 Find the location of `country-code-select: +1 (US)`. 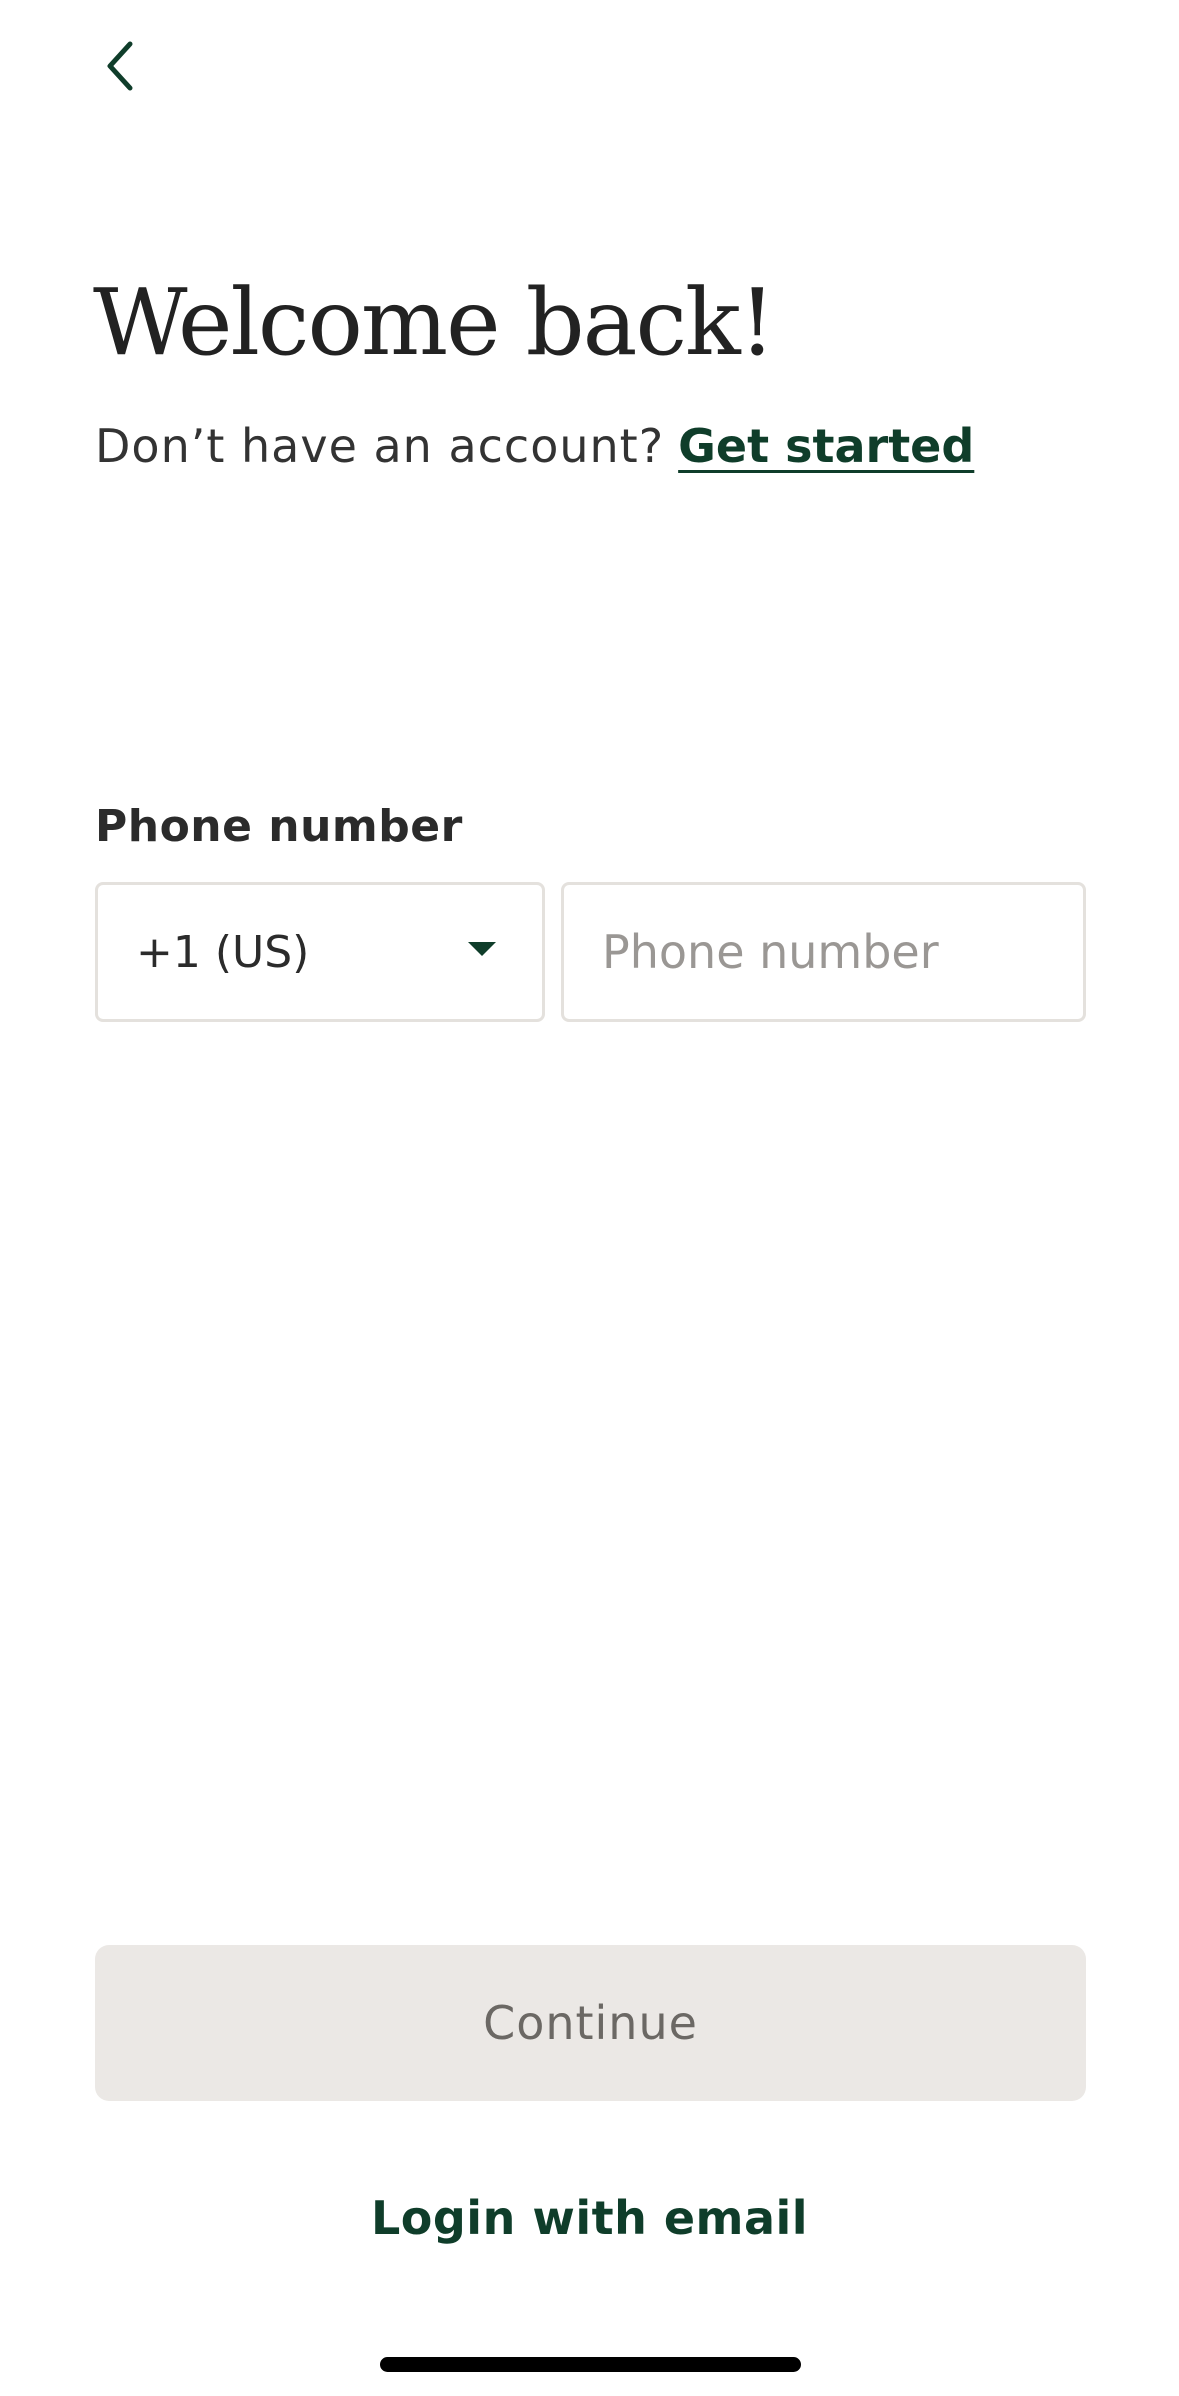

country-code-select: +1 (US) is located at coordinates (320, 952).